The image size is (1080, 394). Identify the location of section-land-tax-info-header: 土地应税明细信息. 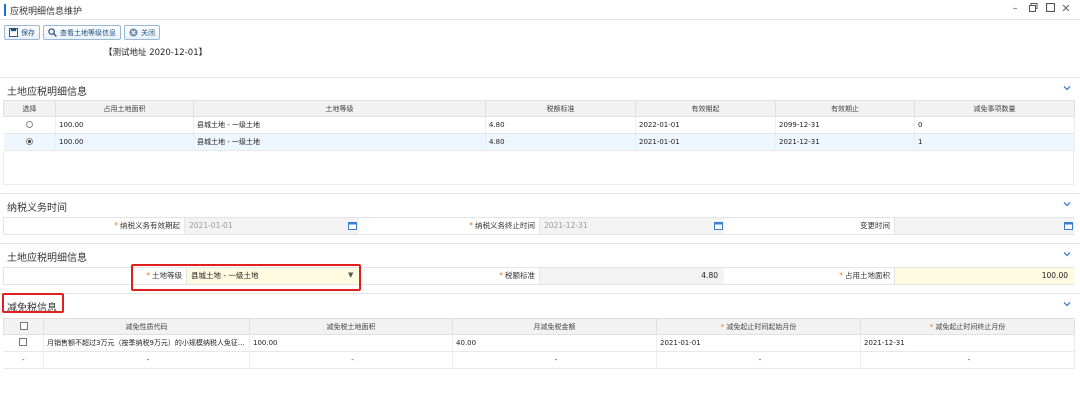
(540, 254).